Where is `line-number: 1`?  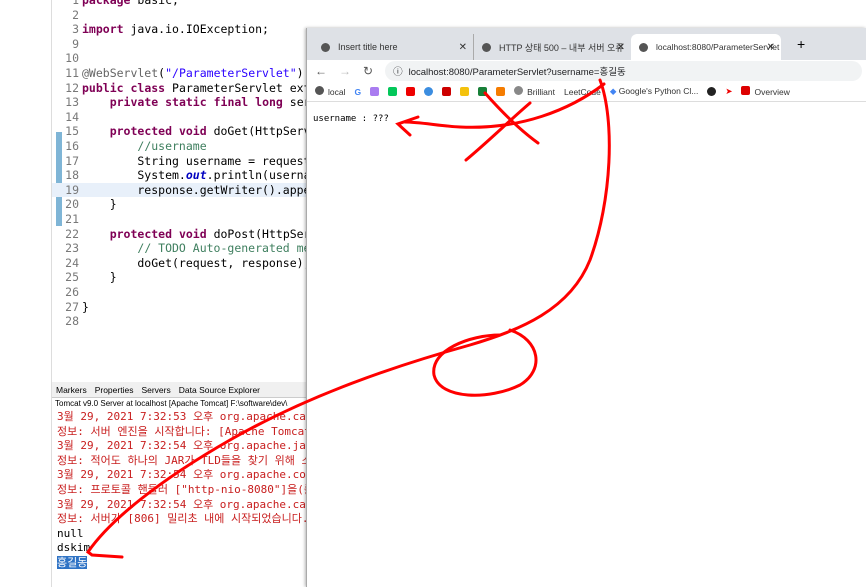 line-number: 1 is located at coordinates (75, 3).